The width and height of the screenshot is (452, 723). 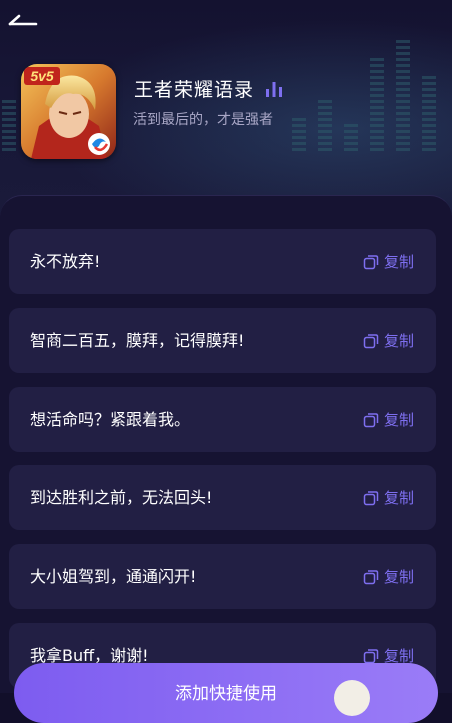 I want to click on list-item: 到达胜利之前，无法回头! 复制, so click(x=222, y=497).